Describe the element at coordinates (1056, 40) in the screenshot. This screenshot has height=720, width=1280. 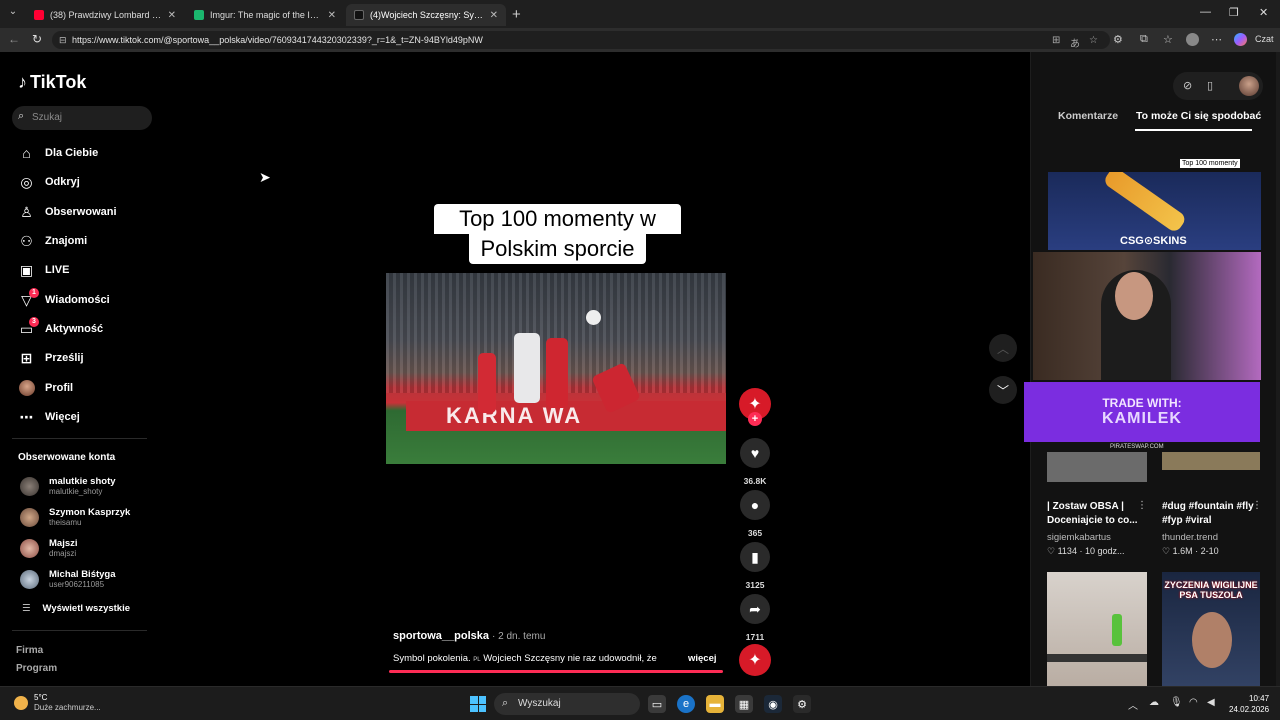
I see `app-available-icon: ⊞` at that location.